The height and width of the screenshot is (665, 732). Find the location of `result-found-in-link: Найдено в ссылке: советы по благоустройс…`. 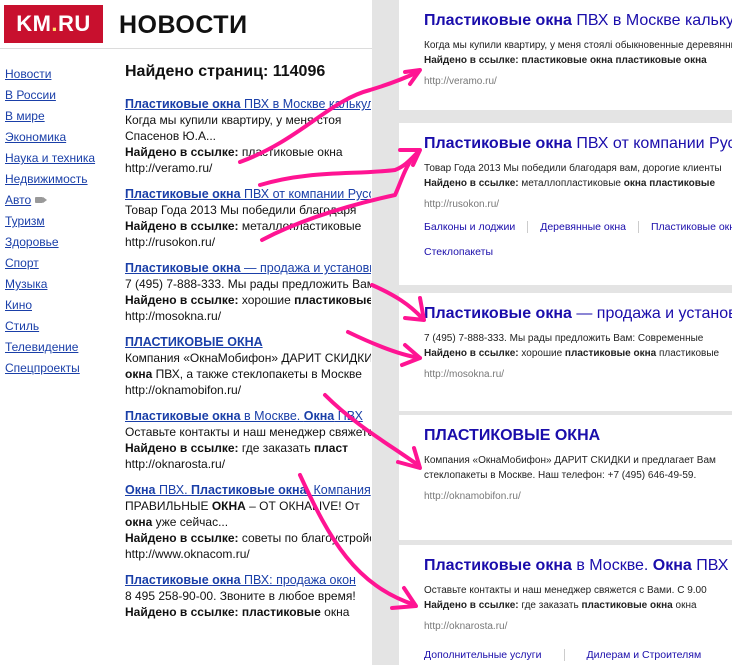

result-found-in-link: Найдено в ссылке: советы по благоустройс… is located at coordinates (248, 538).